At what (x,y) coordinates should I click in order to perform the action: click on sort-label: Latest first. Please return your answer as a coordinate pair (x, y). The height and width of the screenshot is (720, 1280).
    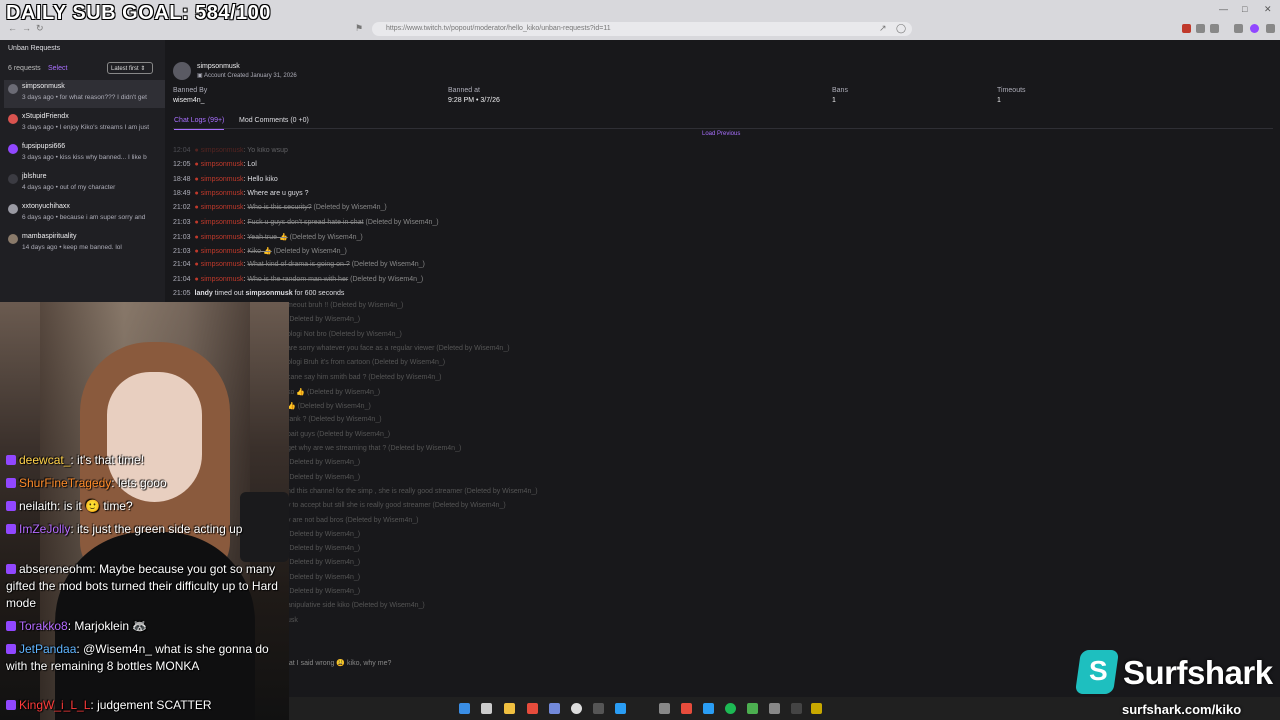
    Looking at the image, I should click on (125, 69).